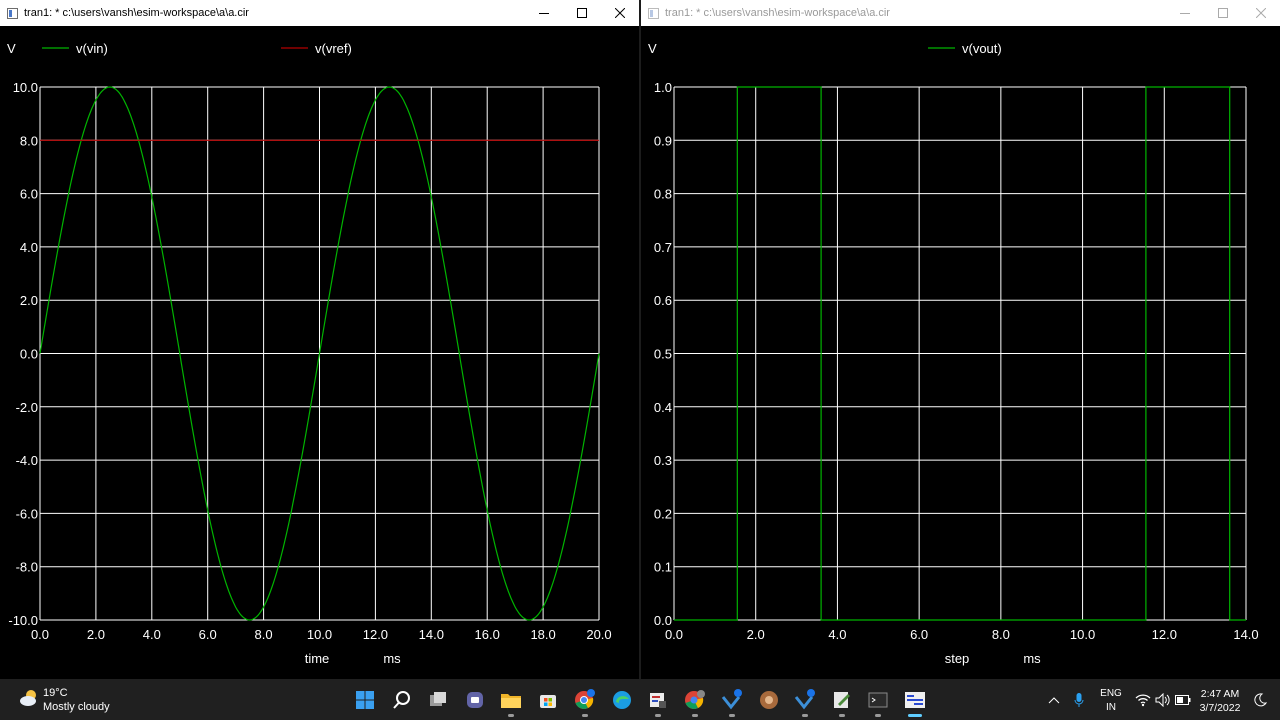 The height and width of the screenshot is (720, 1280). Describe the element at coordinates (27, 513) in the screenshot. I see `y-tick-label: -6.0` at that location.